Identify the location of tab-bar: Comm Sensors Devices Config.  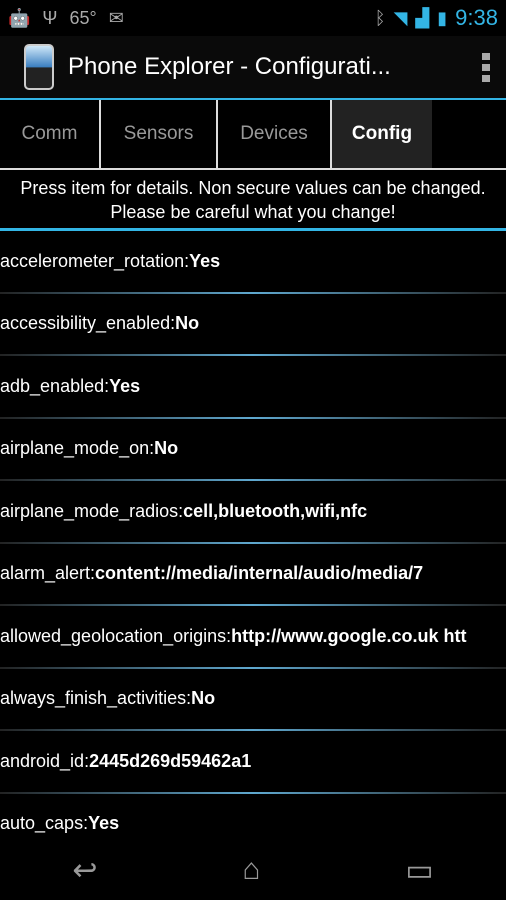
(253, 135).